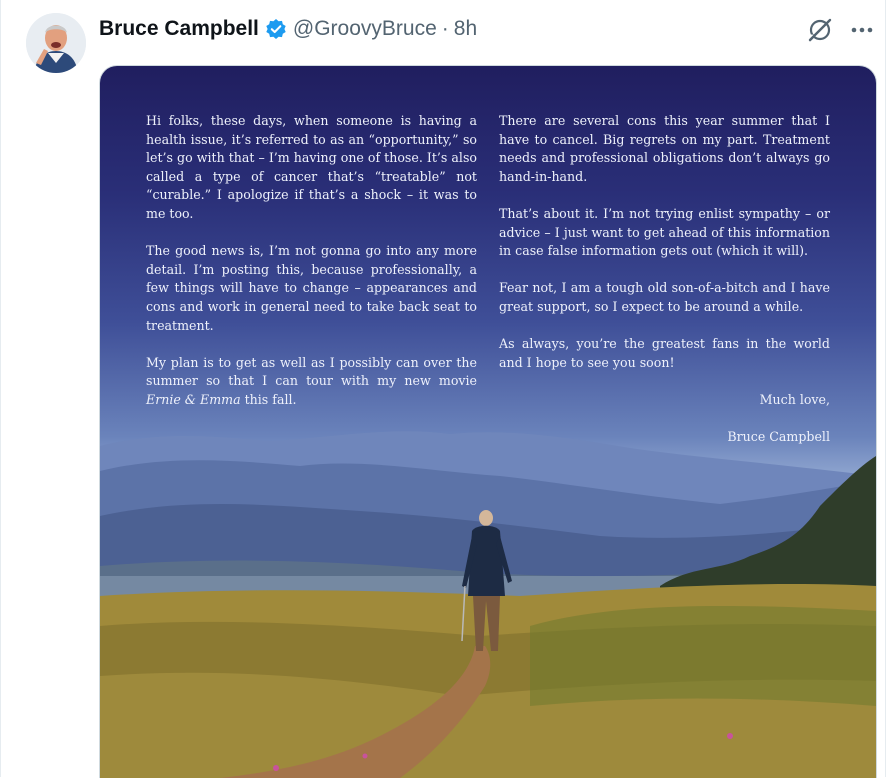  Describe the element at coordinates (268, 399) in the screenshot. I see `letter-text: this fall.` at that location.